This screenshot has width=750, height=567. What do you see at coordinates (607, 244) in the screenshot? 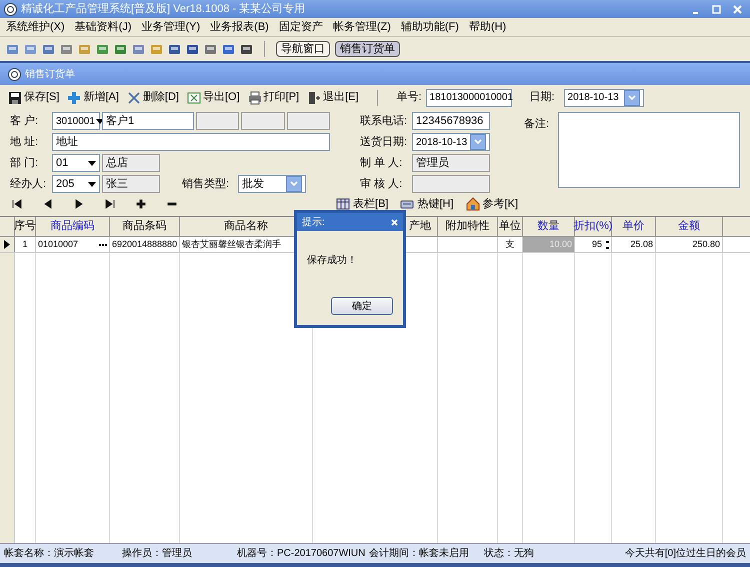
I see `spin-arrows-icon` at bounding box center [607, 244].